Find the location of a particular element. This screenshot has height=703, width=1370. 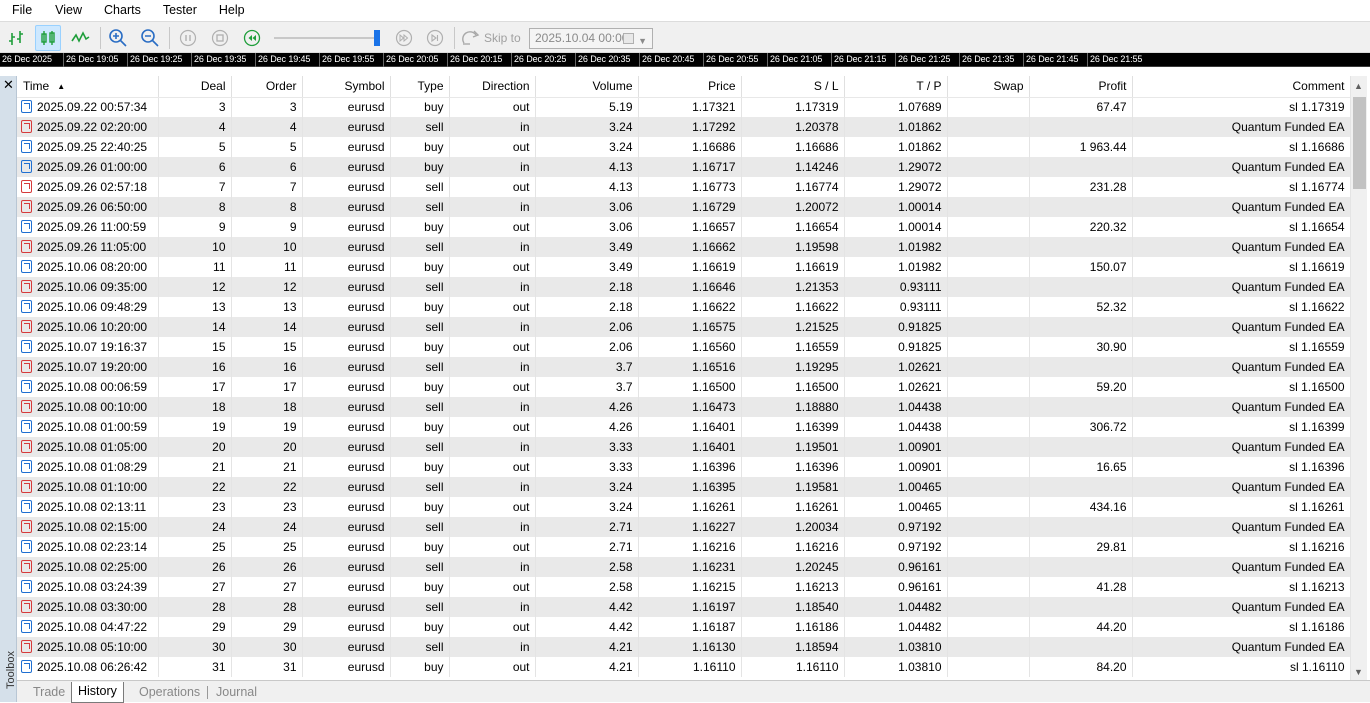

cell-order: 31 is located at coordinates (267, 667).